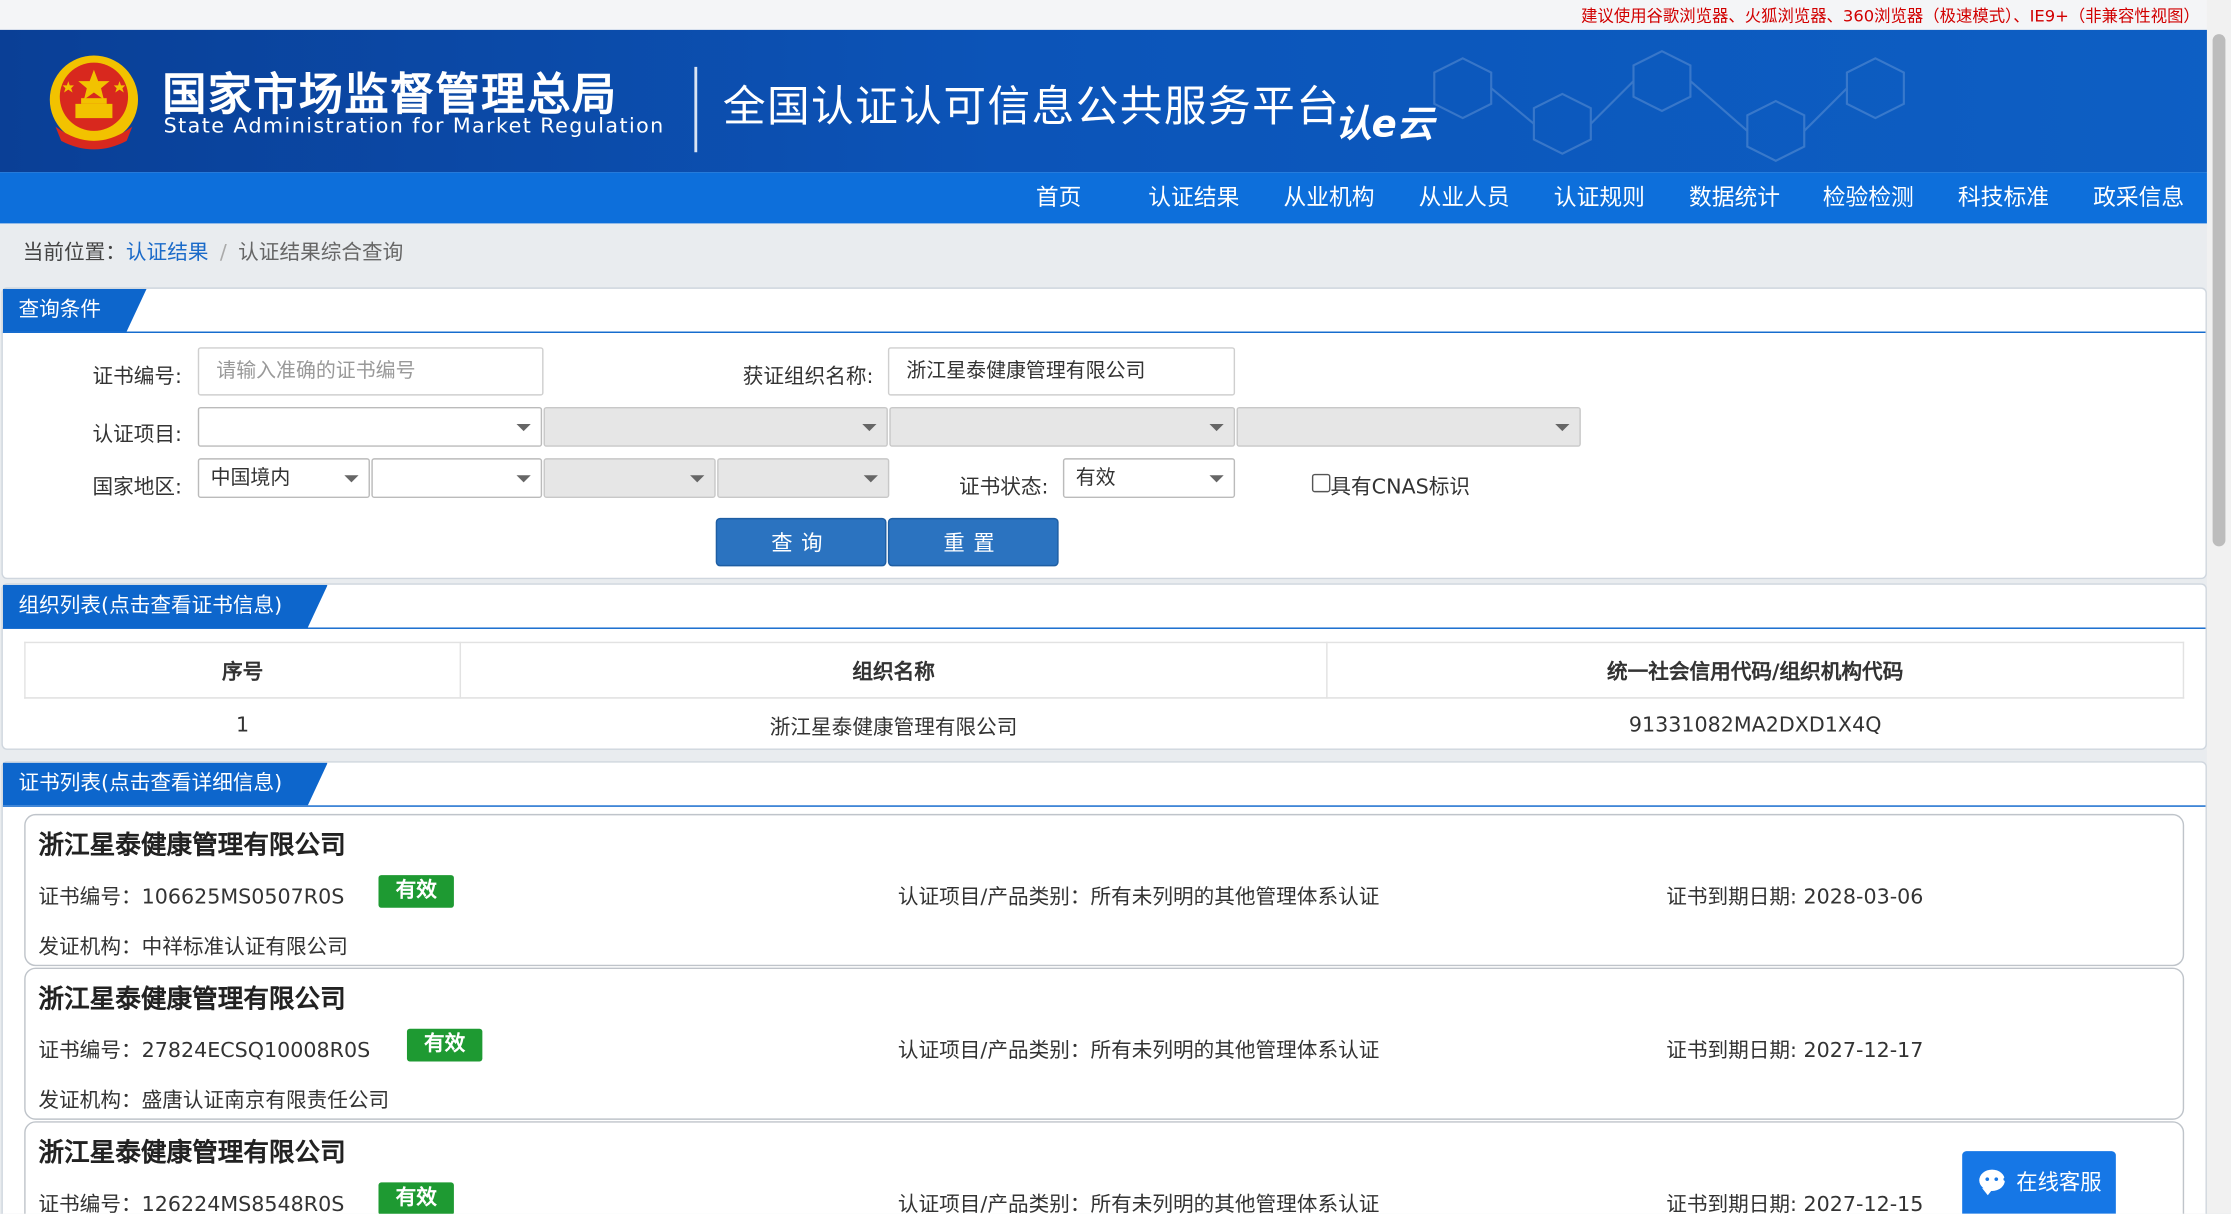 The image size is (2231, 1214). What do you see at coordinates (1031, 107) in the screenshot?
I see `platform-title: 全国认证认可信息公共服务平台` at bounding box center [1031, 107].